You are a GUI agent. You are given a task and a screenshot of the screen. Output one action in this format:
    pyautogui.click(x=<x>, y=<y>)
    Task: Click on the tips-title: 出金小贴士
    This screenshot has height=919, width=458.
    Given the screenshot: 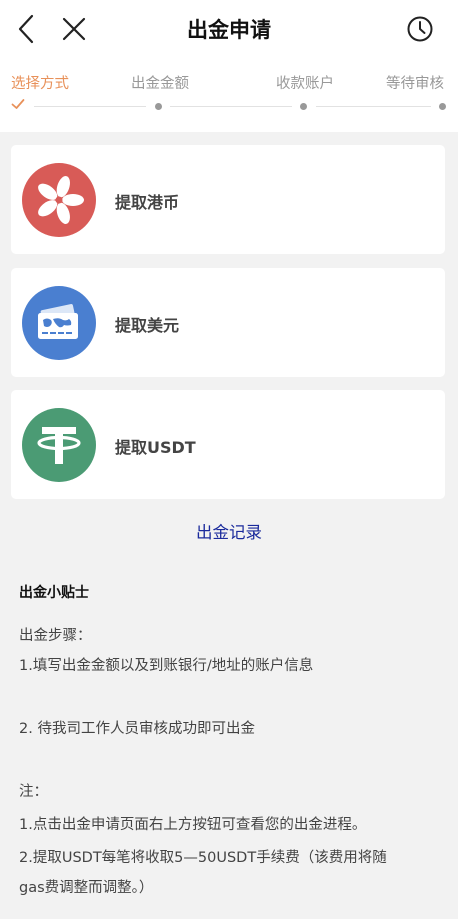 What is the action you would take?
    pyautogui.click(x=54, y=593)
    